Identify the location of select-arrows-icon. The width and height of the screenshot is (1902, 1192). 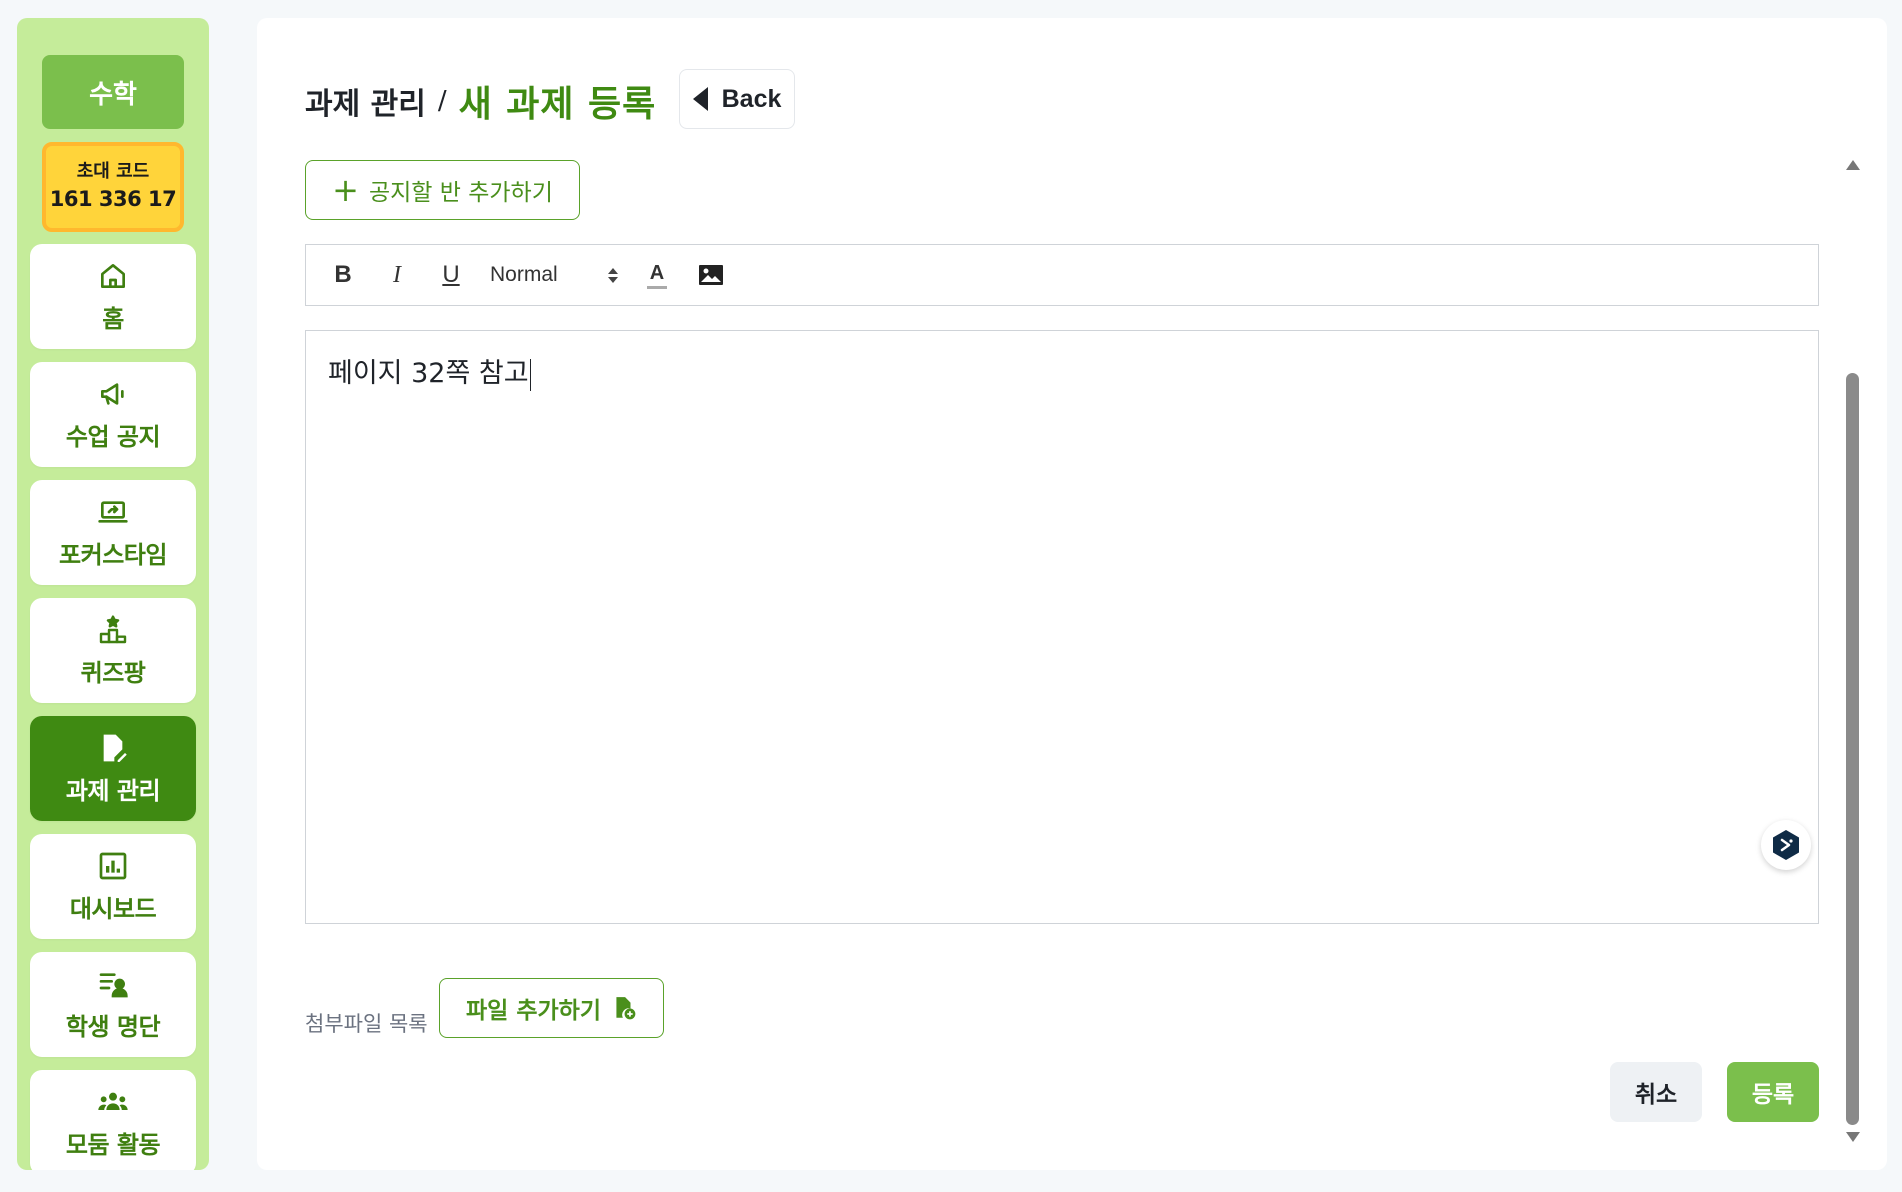
(613, 275).